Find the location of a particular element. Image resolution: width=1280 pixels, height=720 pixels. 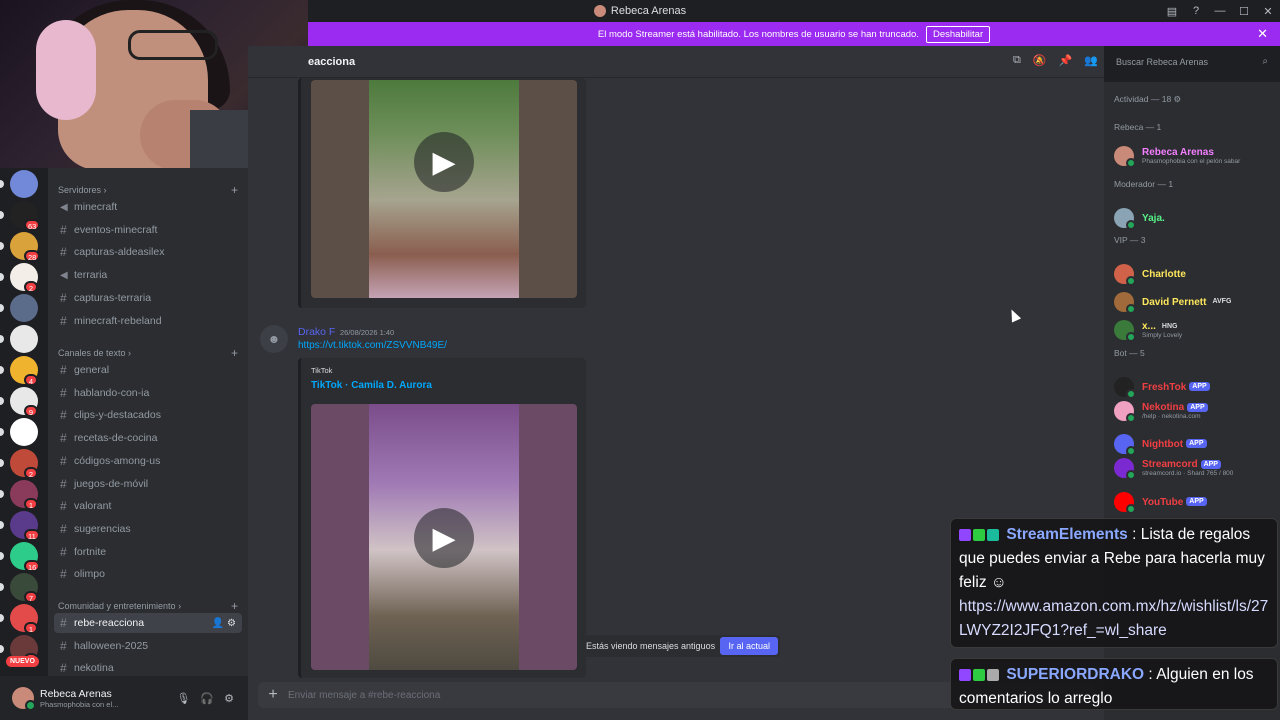

channel-label: nekotina is located at coordinates (94, 668).